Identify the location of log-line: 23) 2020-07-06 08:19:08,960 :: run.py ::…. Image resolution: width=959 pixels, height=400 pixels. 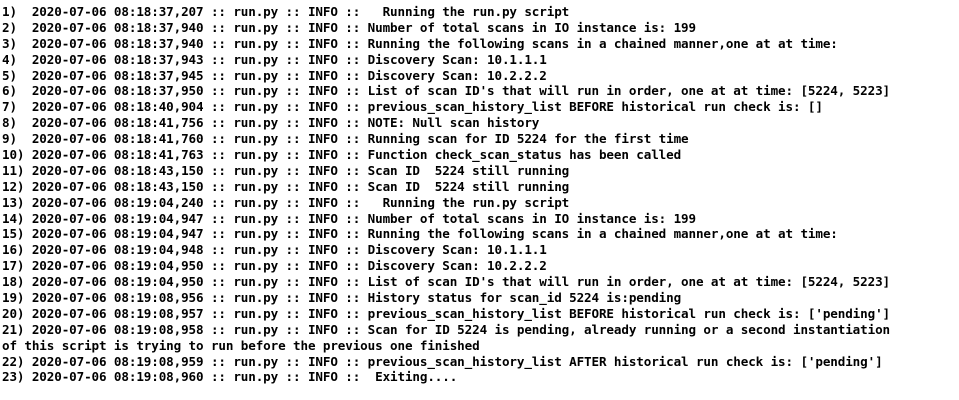
(230, 377).